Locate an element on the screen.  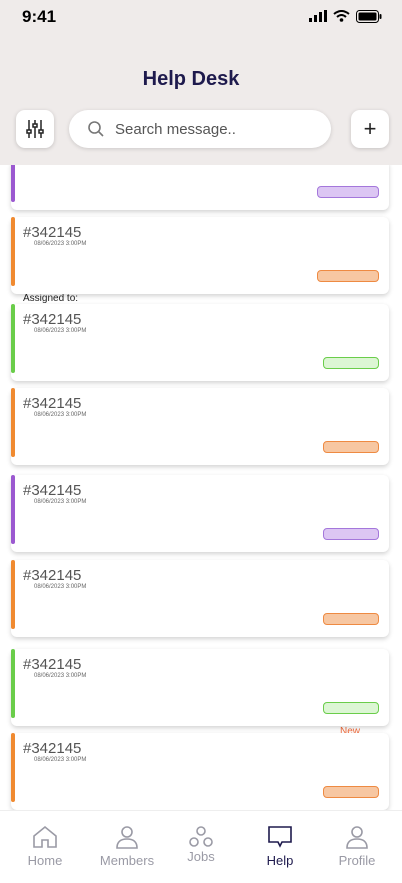
page-title: Help Desk is located at coordinates (191, 79).